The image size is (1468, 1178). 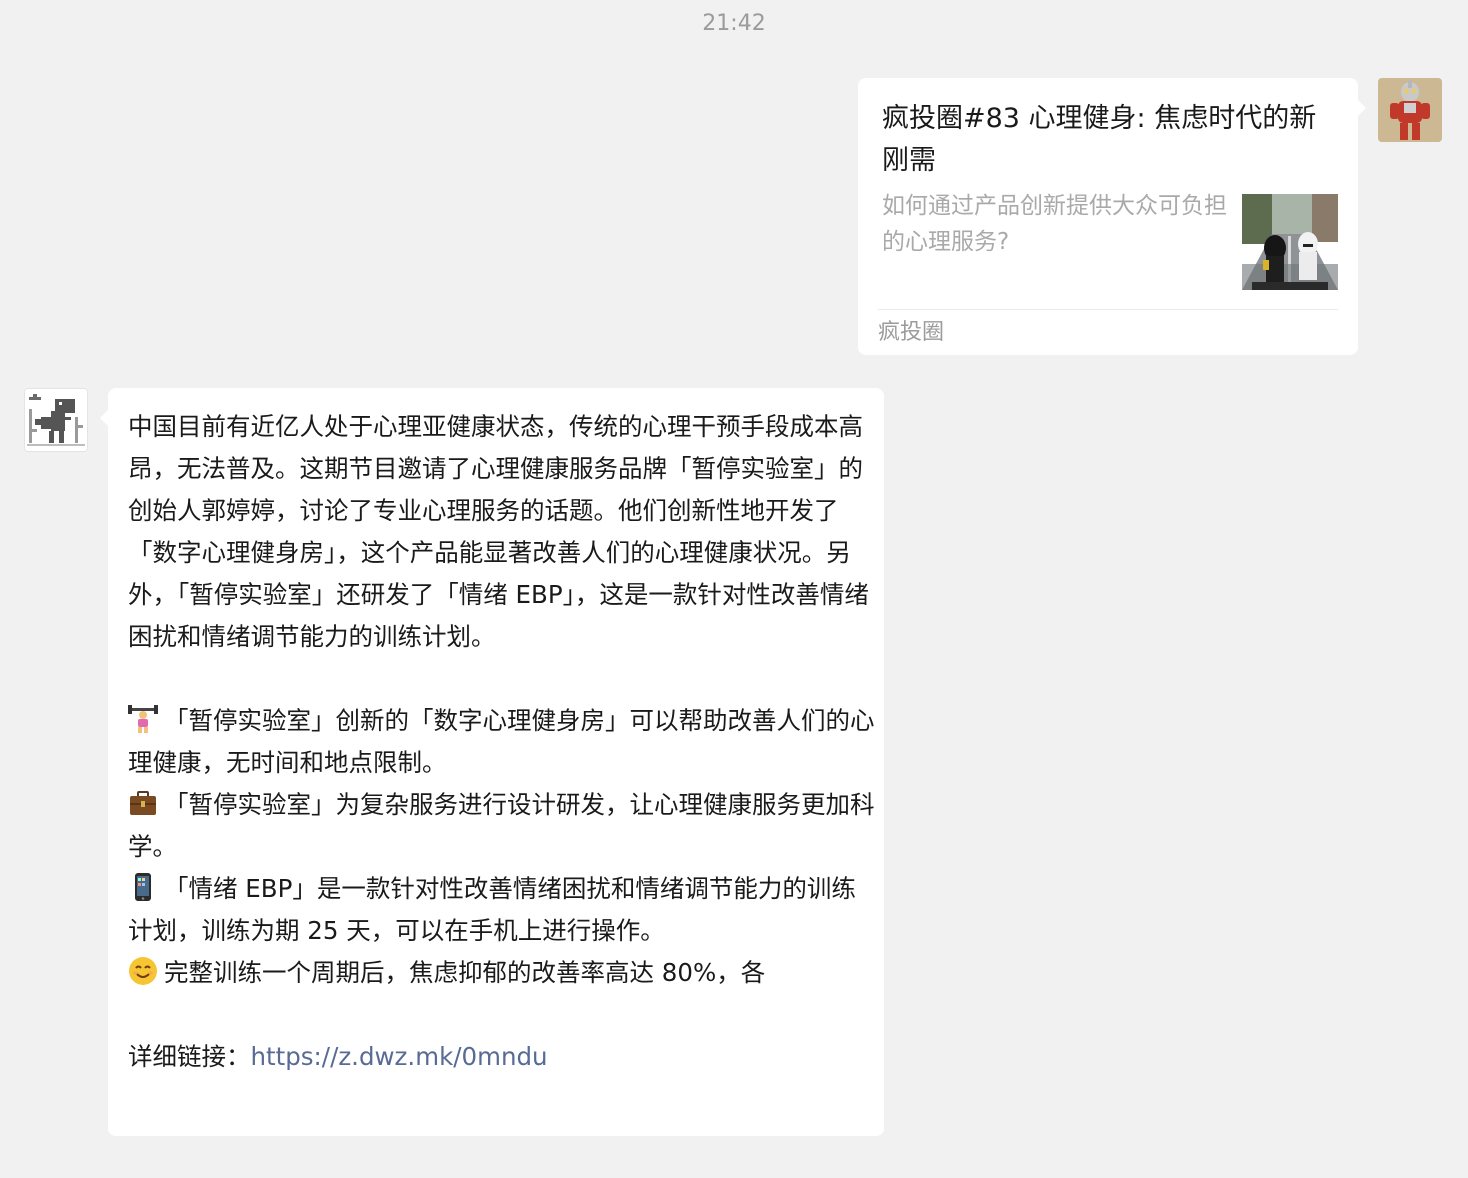 I want to click on weightlifter-emoji, so click(x=143, y=719).